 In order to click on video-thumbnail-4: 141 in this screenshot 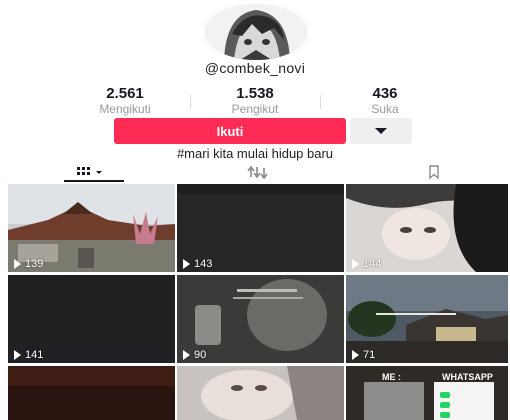, I will do `click(91, 319)`.